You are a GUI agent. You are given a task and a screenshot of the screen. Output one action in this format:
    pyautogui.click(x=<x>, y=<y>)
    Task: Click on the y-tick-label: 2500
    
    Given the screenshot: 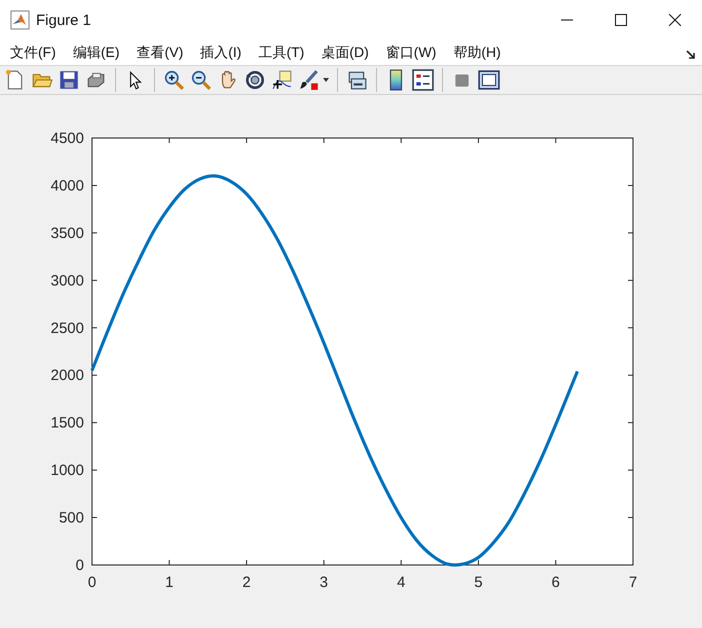 What is the action you would take?
    pyautogui.click(x=67, y=328)
    